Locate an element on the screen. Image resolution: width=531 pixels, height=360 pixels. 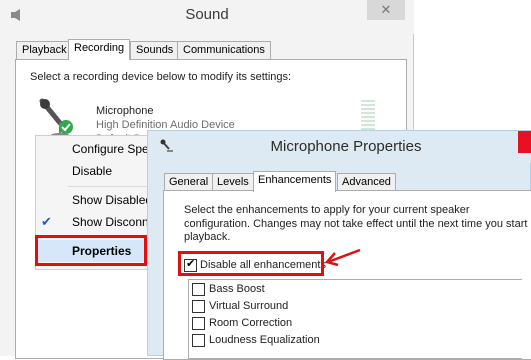
bass-boost-checkbox is located at coordinates (198, 289).